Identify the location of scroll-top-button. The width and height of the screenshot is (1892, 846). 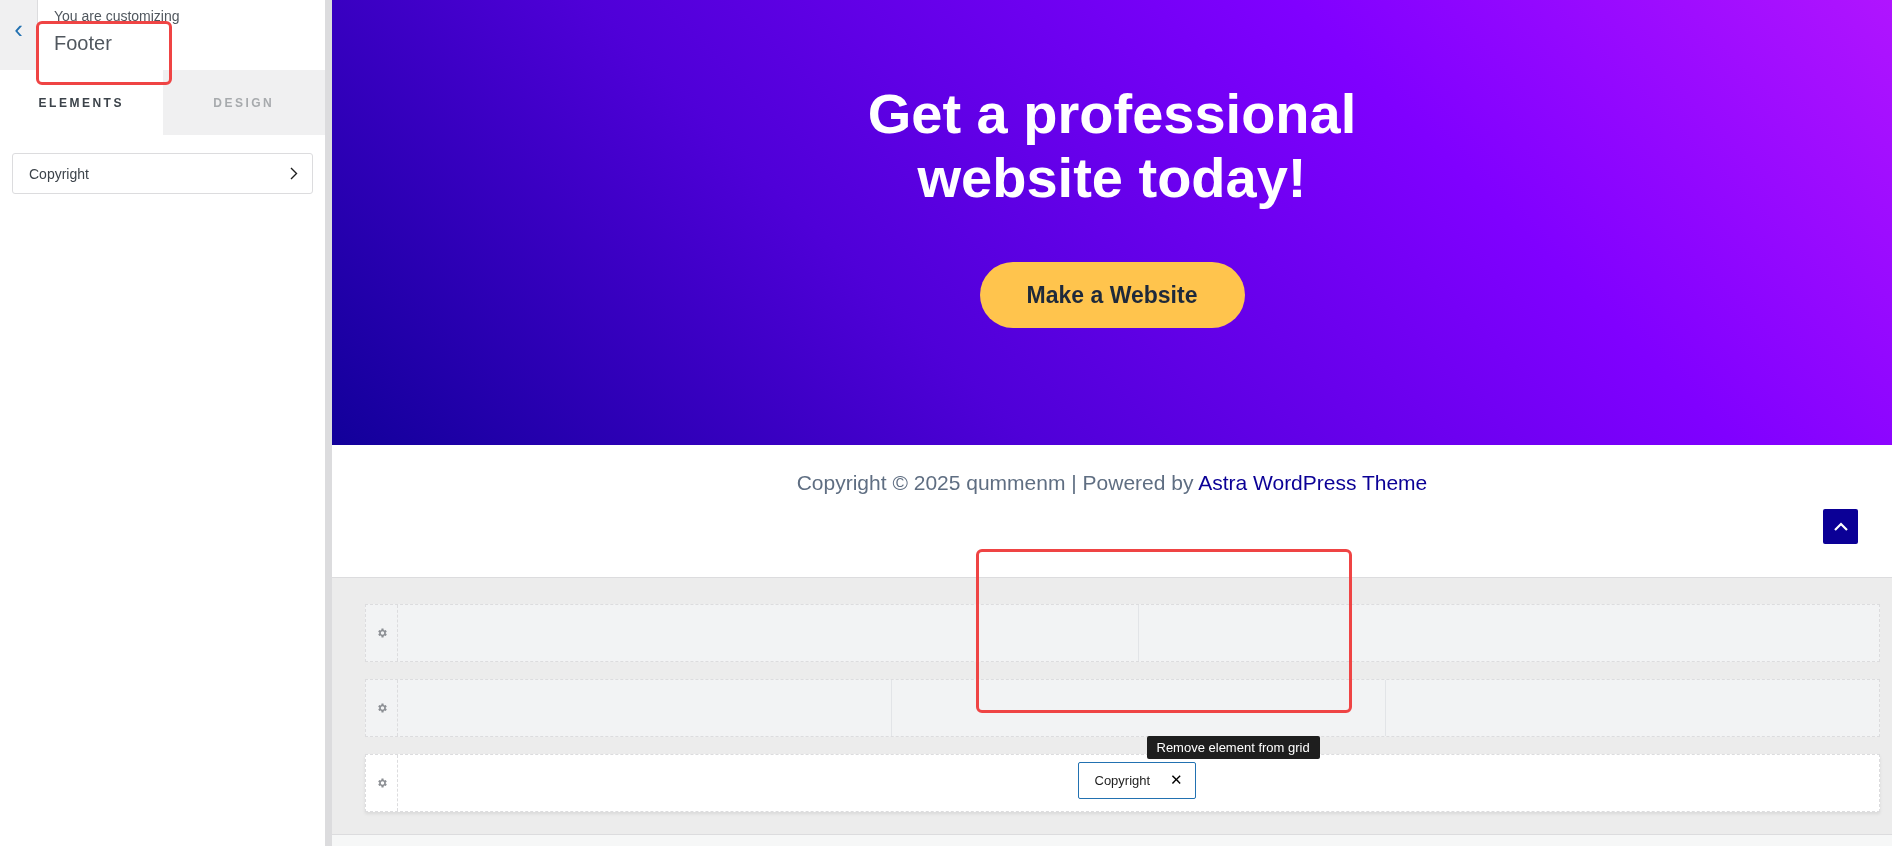
(1840, 526).